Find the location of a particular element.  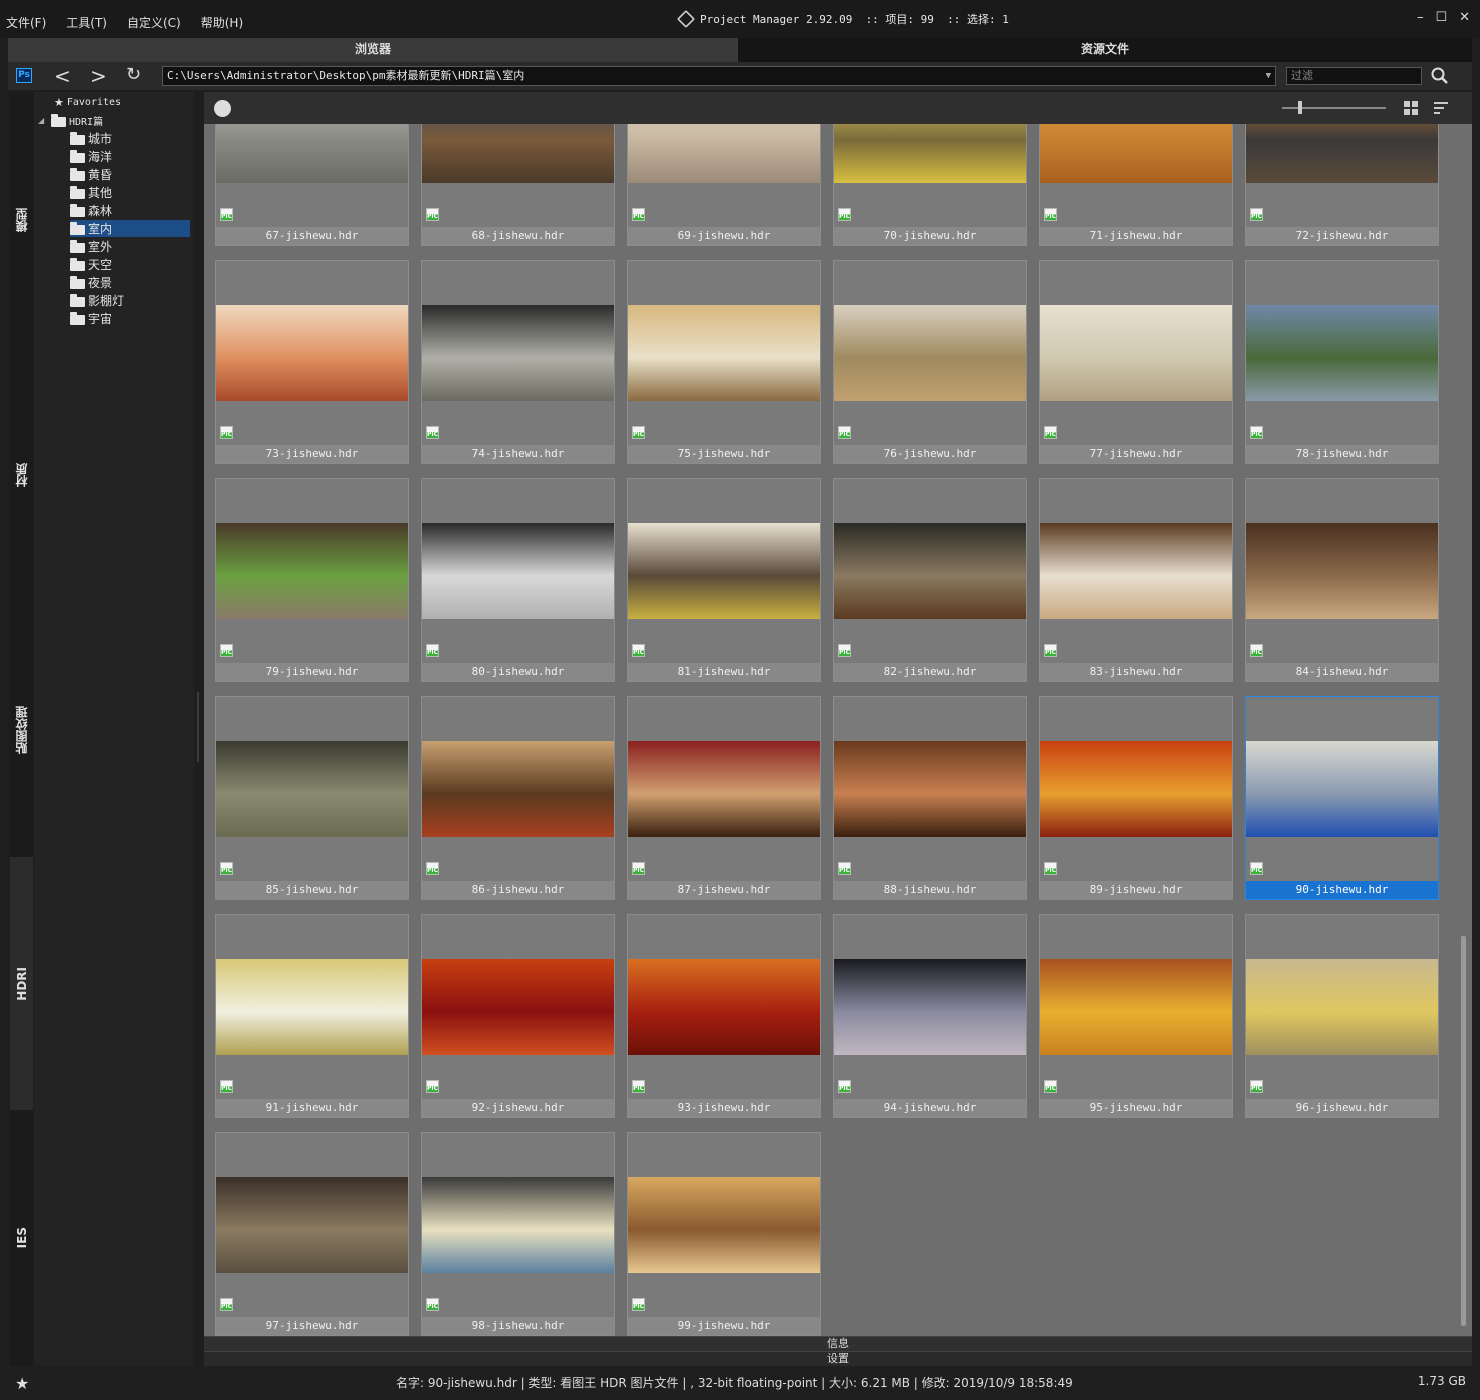

menu-tools: 工具(T) is located at coordinates (86, 22).